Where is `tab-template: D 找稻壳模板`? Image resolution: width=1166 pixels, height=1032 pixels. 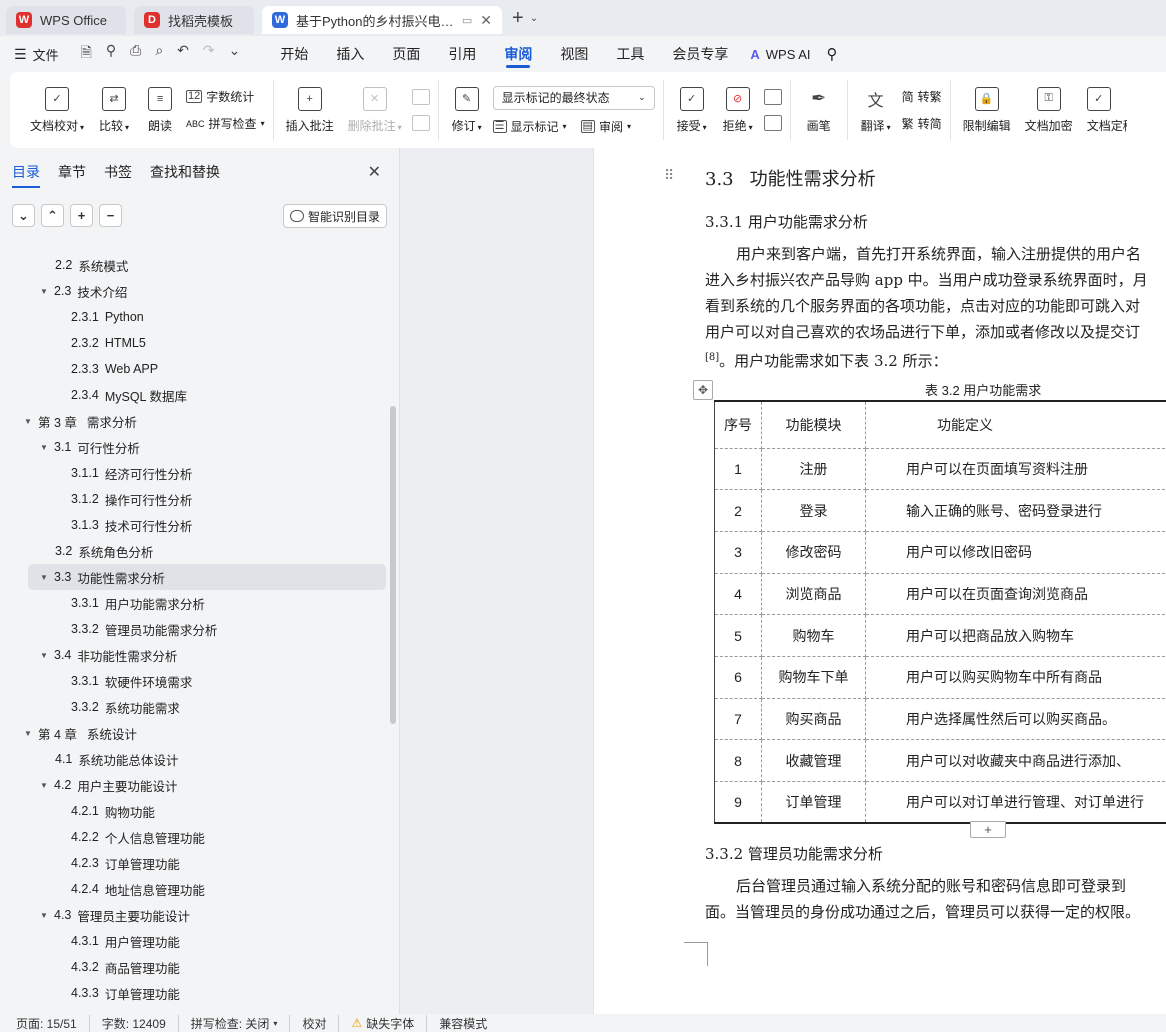 tab-template: D 找稻壳模板 is located at coordinates (194, 20).